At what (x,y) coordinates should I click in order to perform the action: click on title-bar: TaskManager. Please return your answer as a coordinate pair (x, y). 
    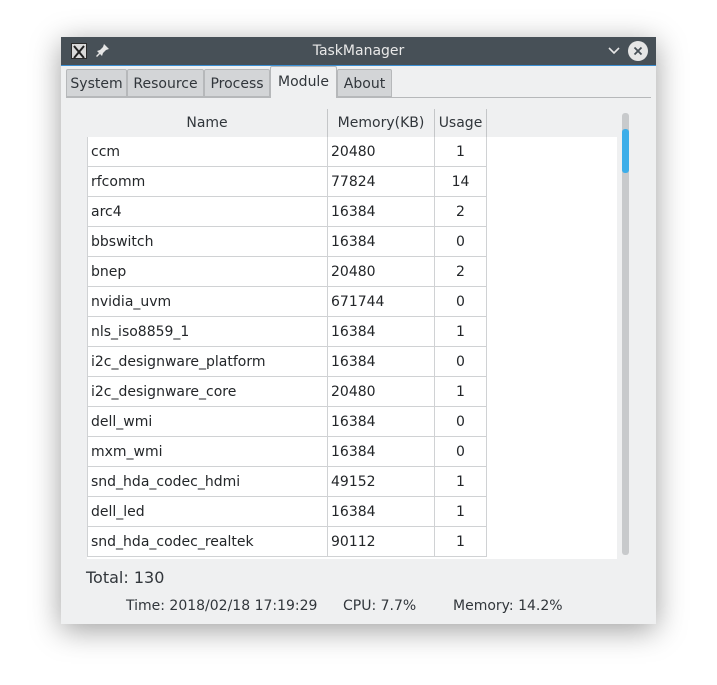
    Looking at the image, I should click on (358, 51).